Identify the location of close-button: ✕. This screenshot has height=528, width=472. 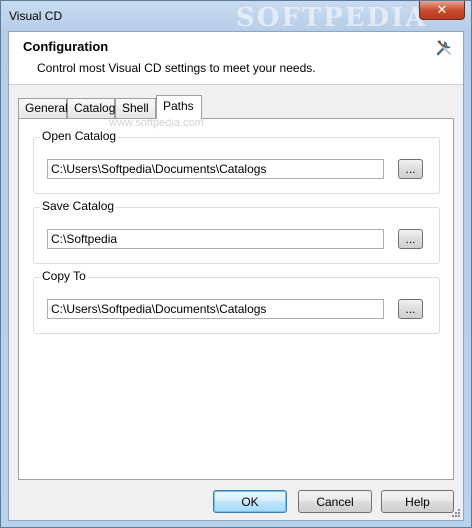
(442, 10).